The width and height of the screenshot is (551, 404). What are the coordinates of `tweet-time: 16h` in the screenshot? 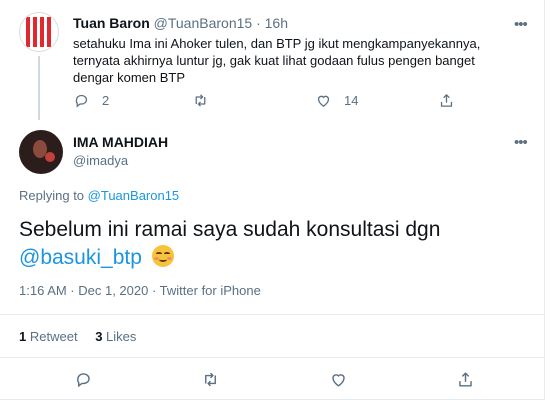 It's located at (276, 23).